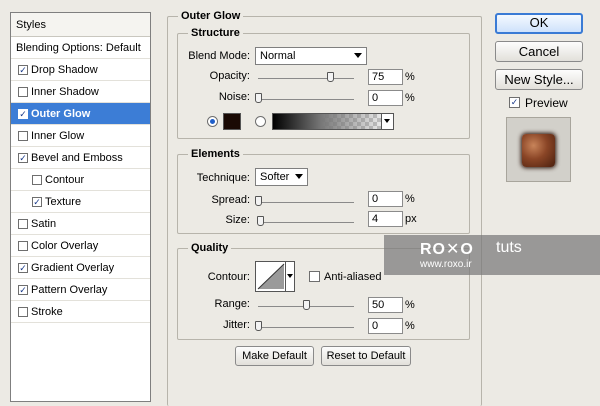  I want to click on contour-dropdown, so click(289, 276).